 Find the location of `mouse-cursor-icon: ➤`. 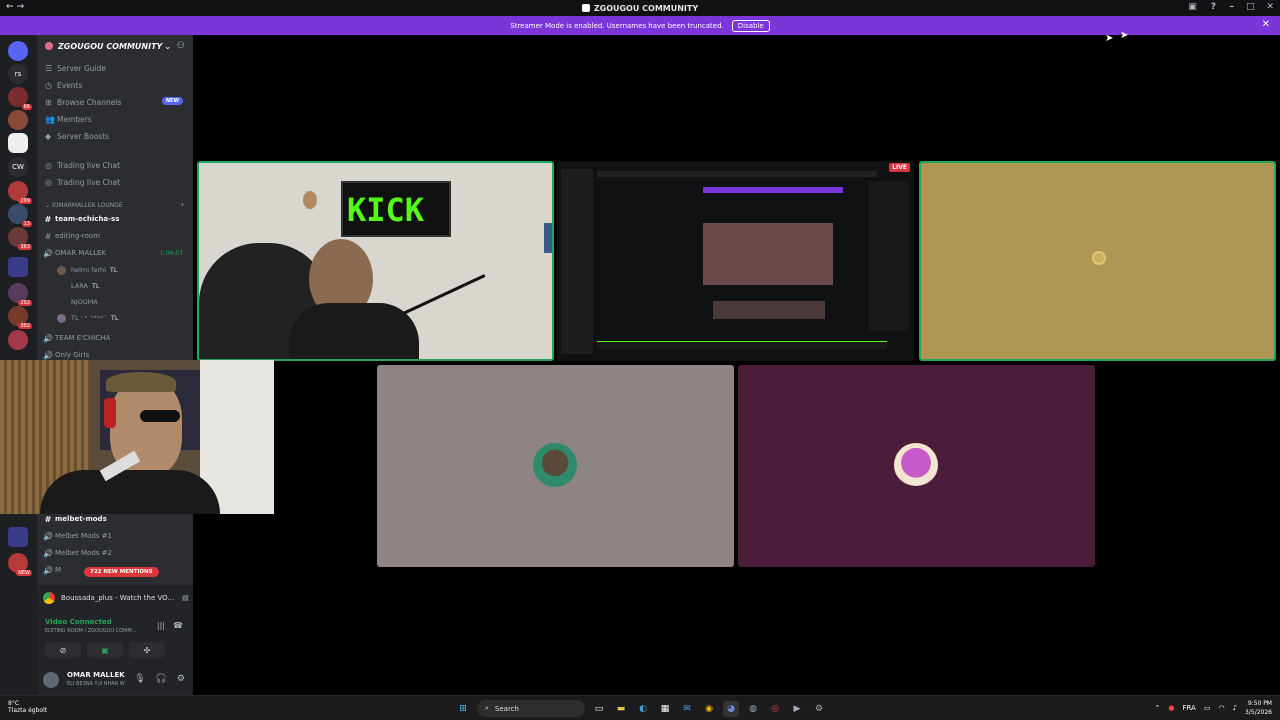

mouse-cursor-icon: ➤ is located at coordinates (1124, 35).